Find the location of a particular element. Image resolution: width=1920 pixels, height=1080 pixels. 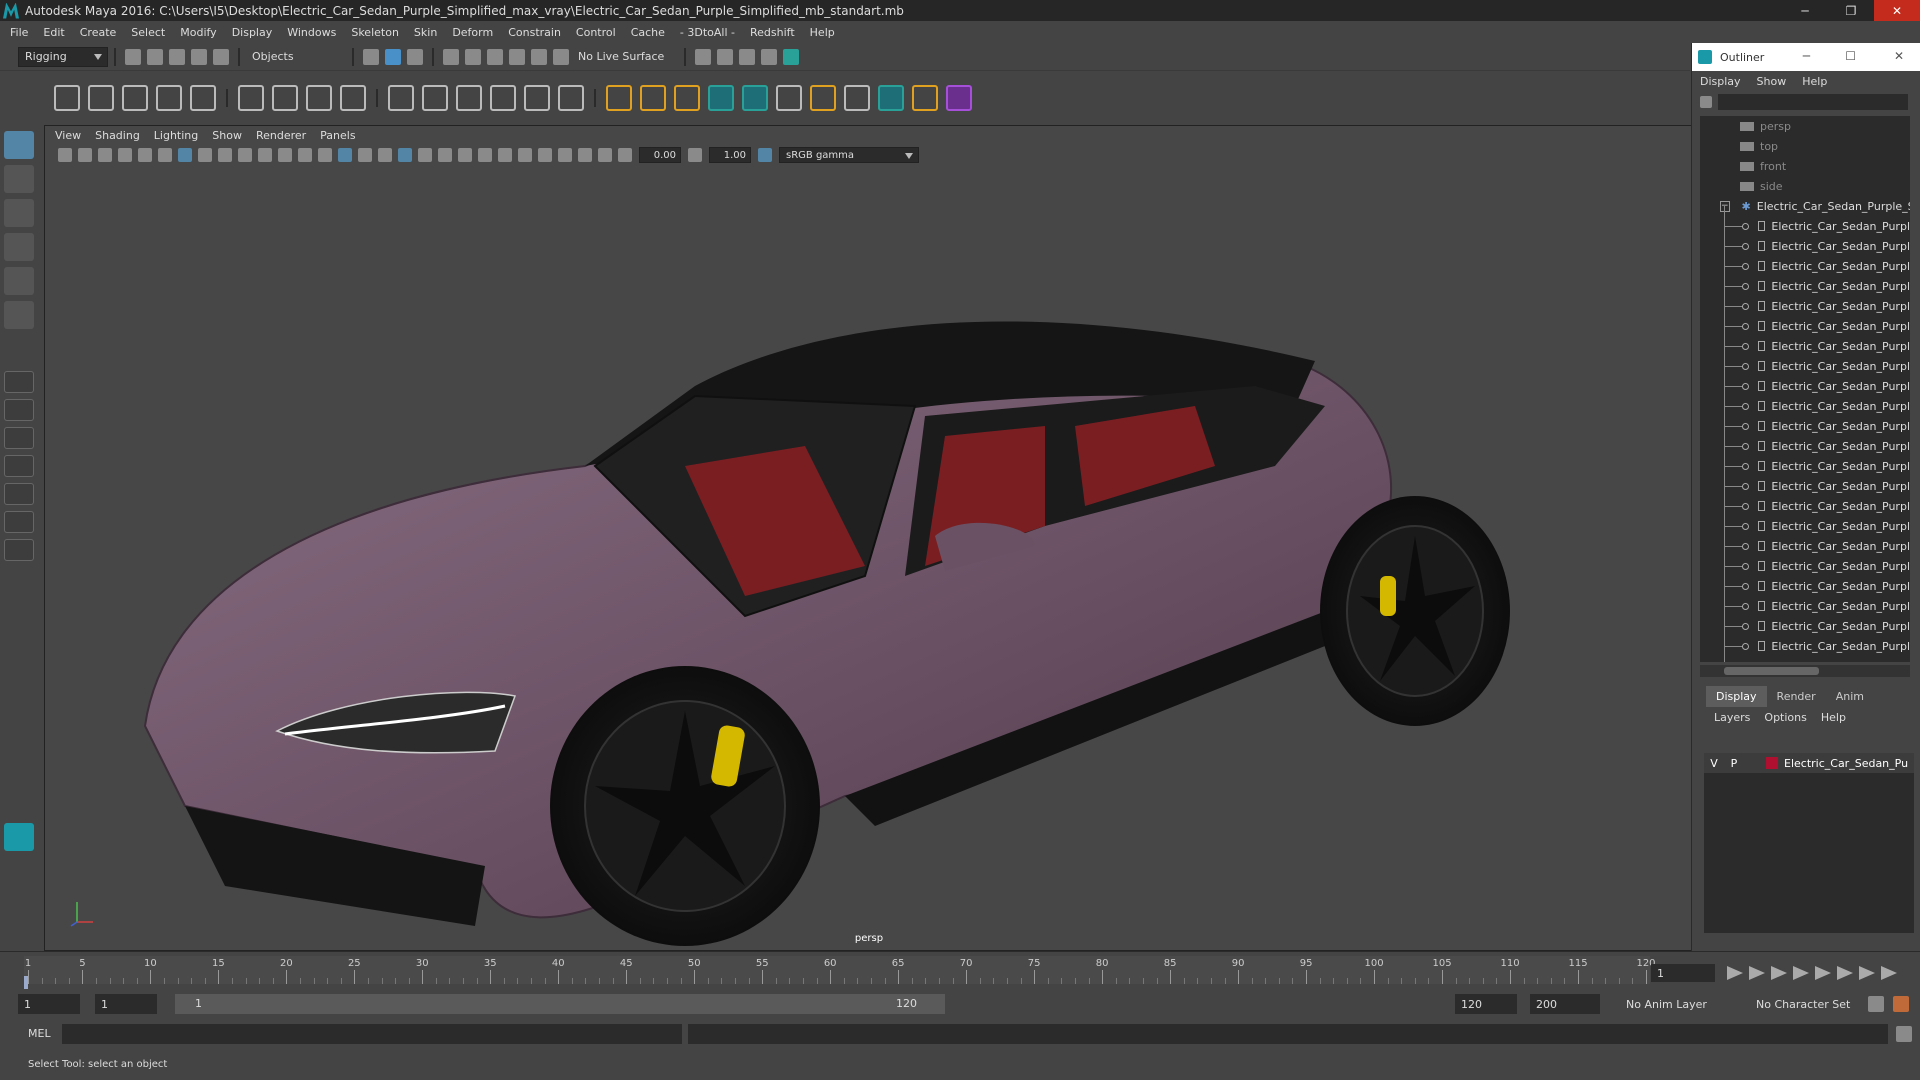

xray-components-icon is located at coordinates (605, 155).